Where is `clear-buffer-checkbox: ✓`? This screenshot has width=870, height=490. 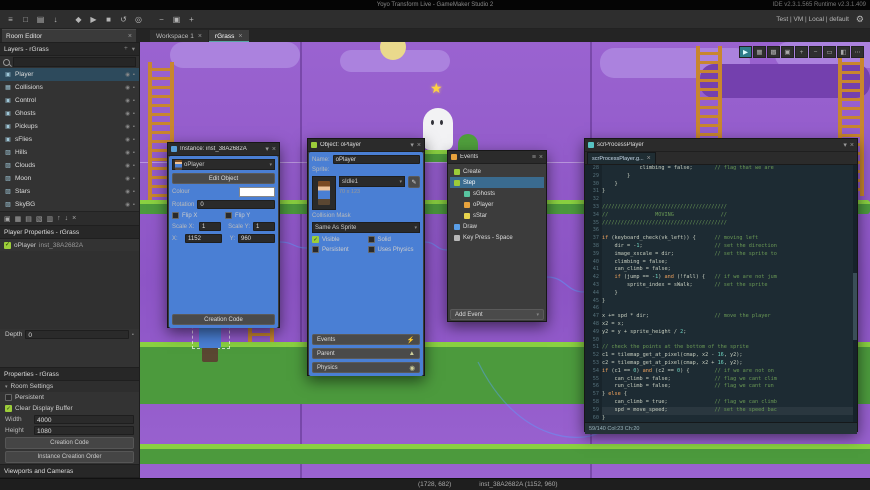 clear-buffer-checkbox: ✓ is located at coordinates (8, 408).